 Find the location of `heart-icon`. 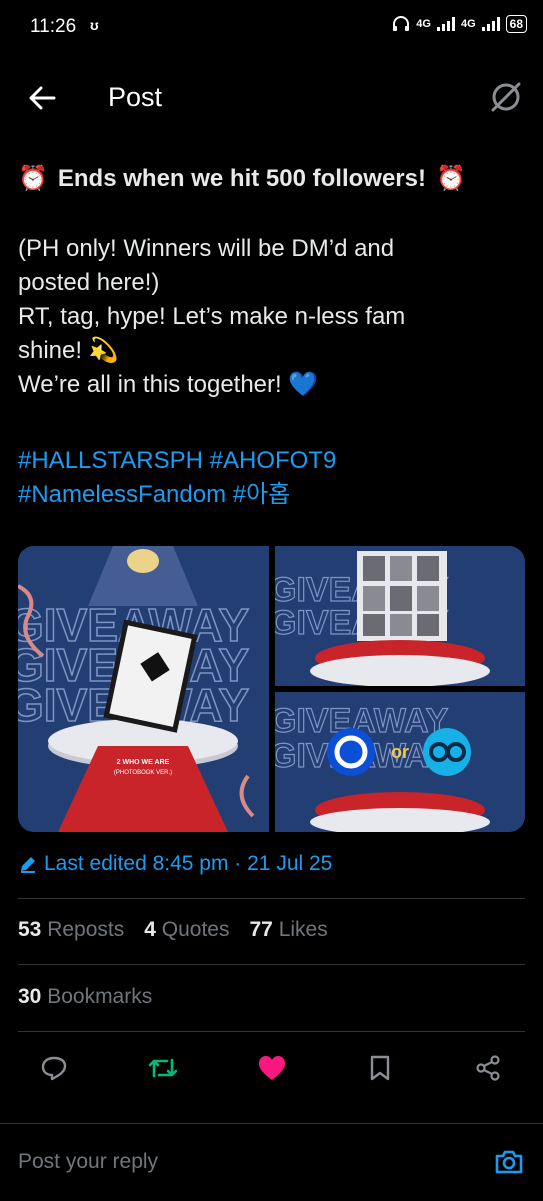

heart-icon is located at coordinates (272, 1068).